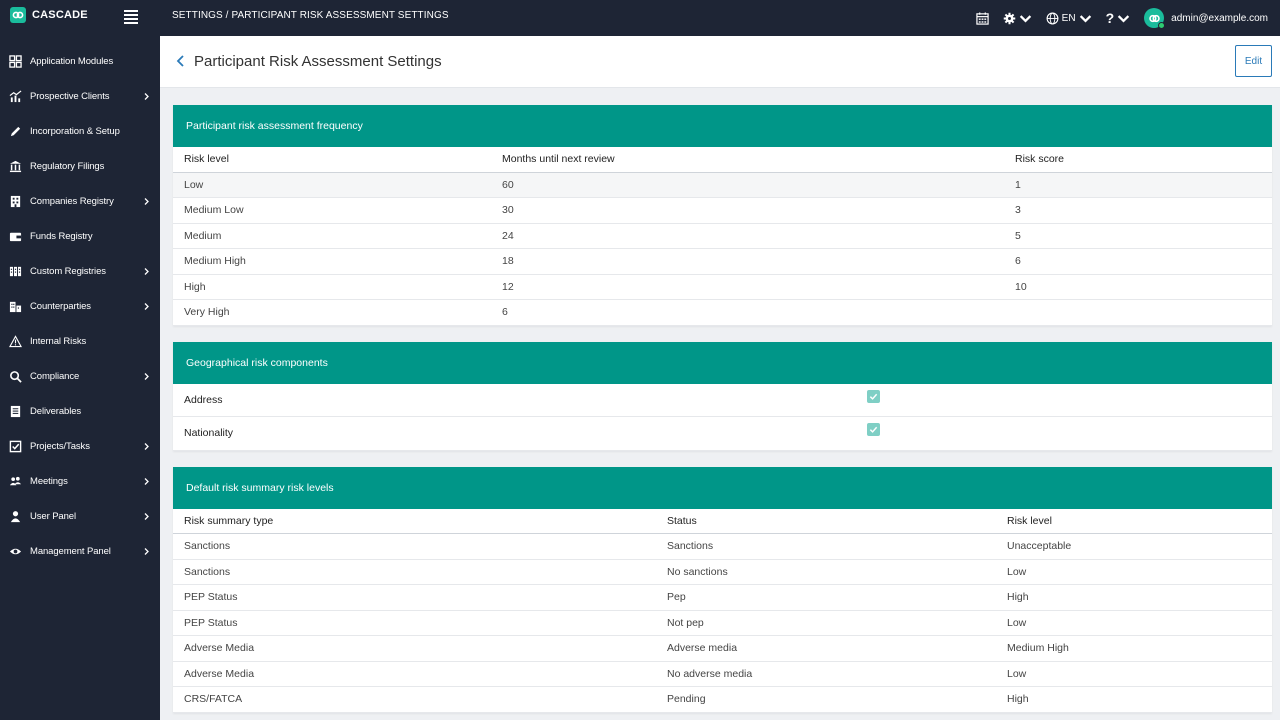 The width and height of the screenshot is (1280, 720). I want to click on help-dropdown: ?, so click(1118, 18).